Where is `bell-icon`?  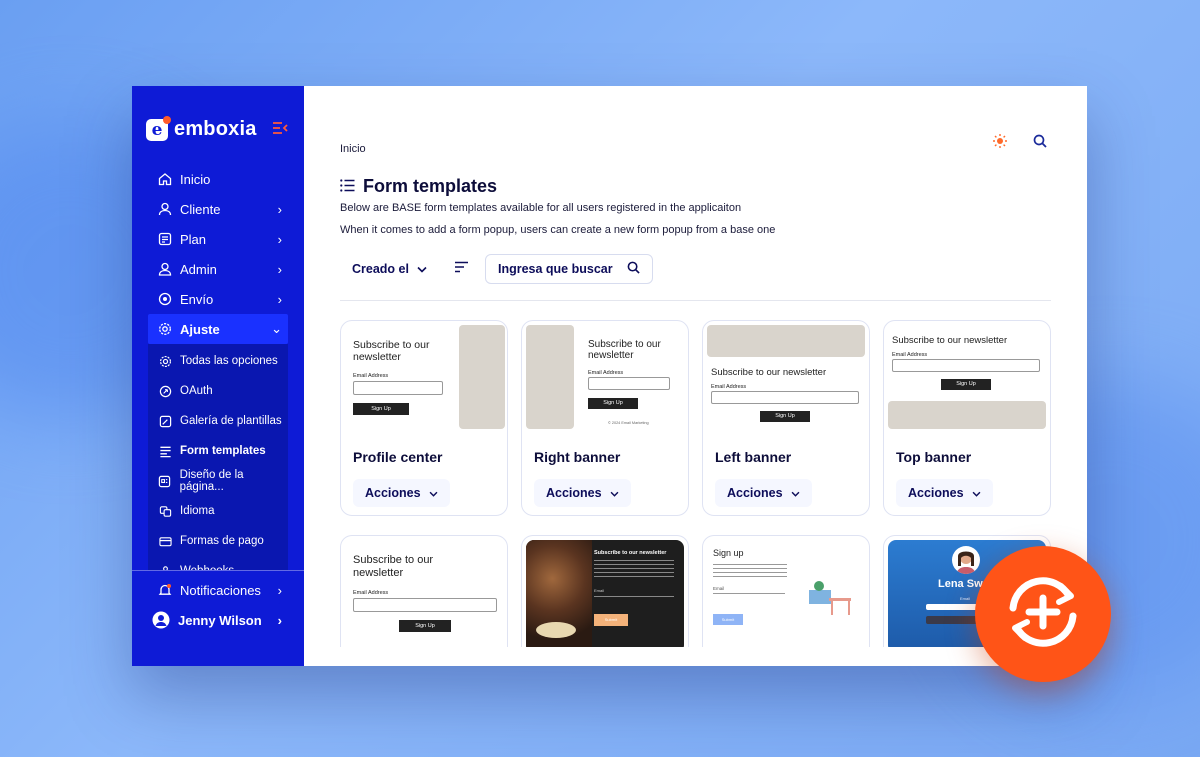
bell-icon is located at coordinates (165, 590).